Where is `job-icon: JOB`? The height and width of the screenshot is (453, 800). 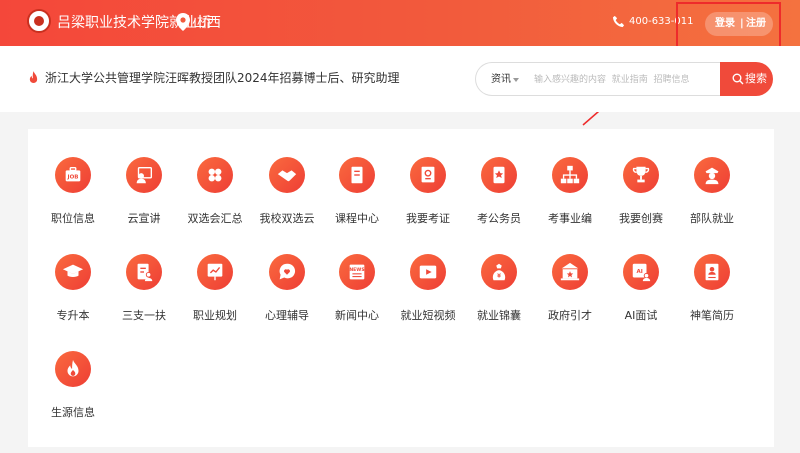
job-icon: JOB is located at coordinates (73, 175).